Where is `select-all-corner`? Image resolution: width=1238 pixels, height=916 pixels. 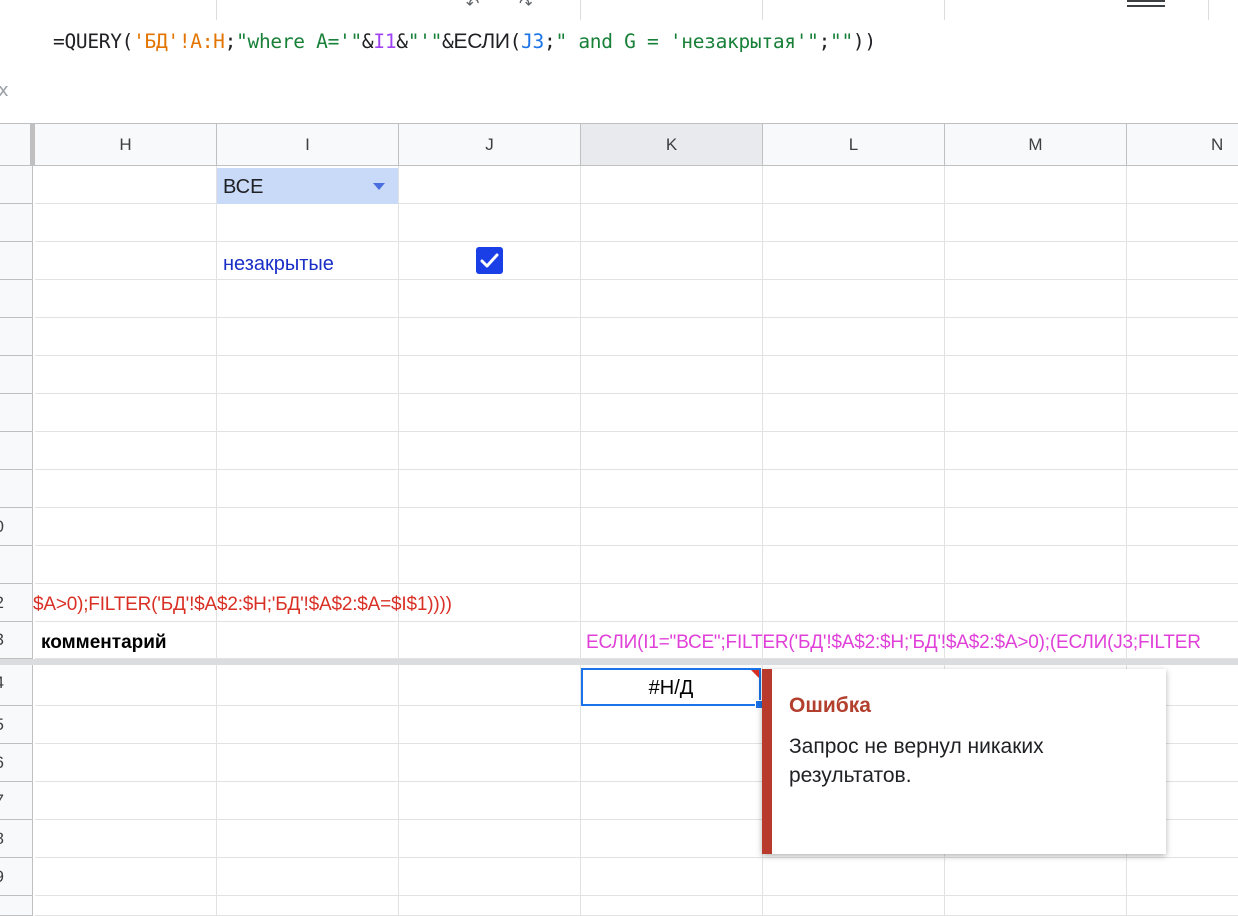 select-all-corner is located at coordinates (16, 145).